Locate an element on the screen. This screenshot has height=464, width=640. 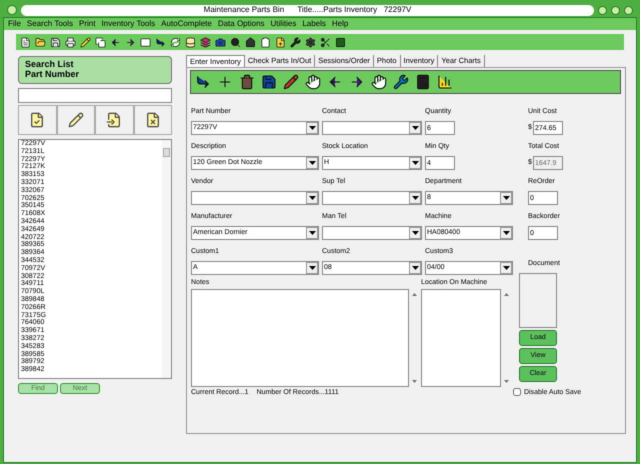
wrench-icon is located at coordinates (295, 42).